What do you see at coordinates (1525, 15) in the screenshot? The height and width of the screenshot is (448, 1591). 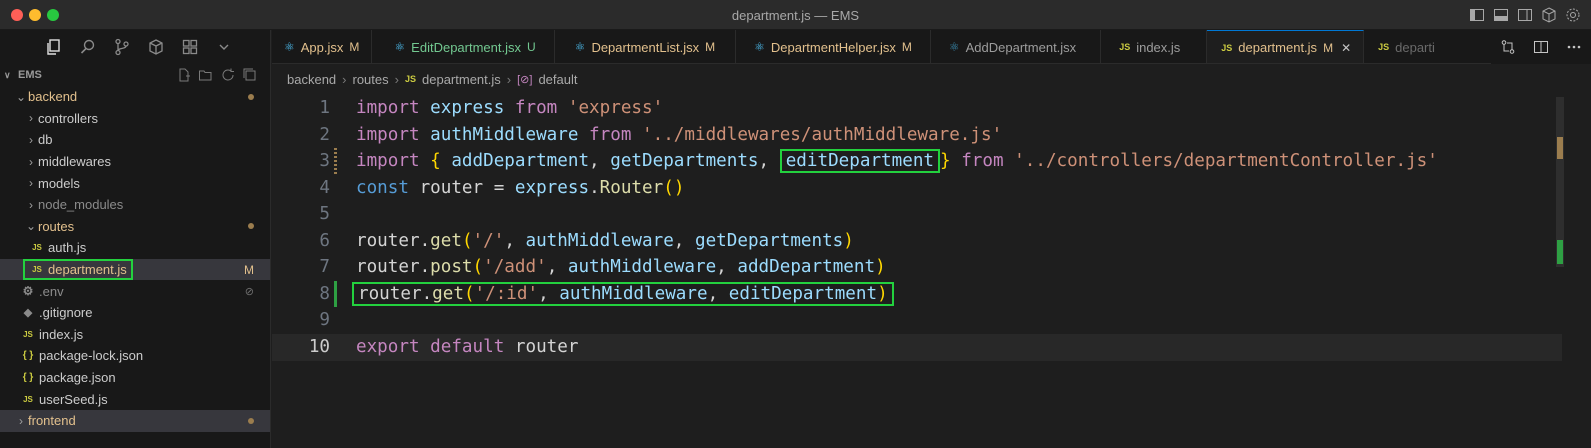 I see `toggle-secondary-sidebar-icon` at bounding box center [1525, 15].